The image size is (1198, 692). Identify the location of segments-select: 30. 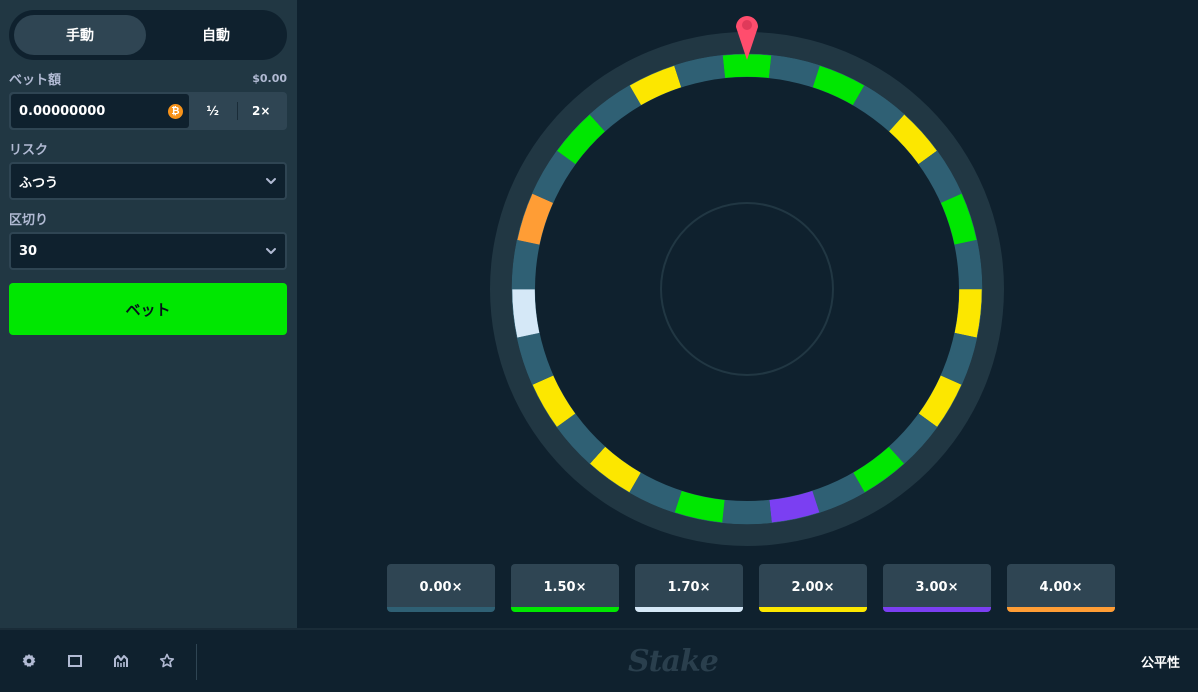
(148, 251).